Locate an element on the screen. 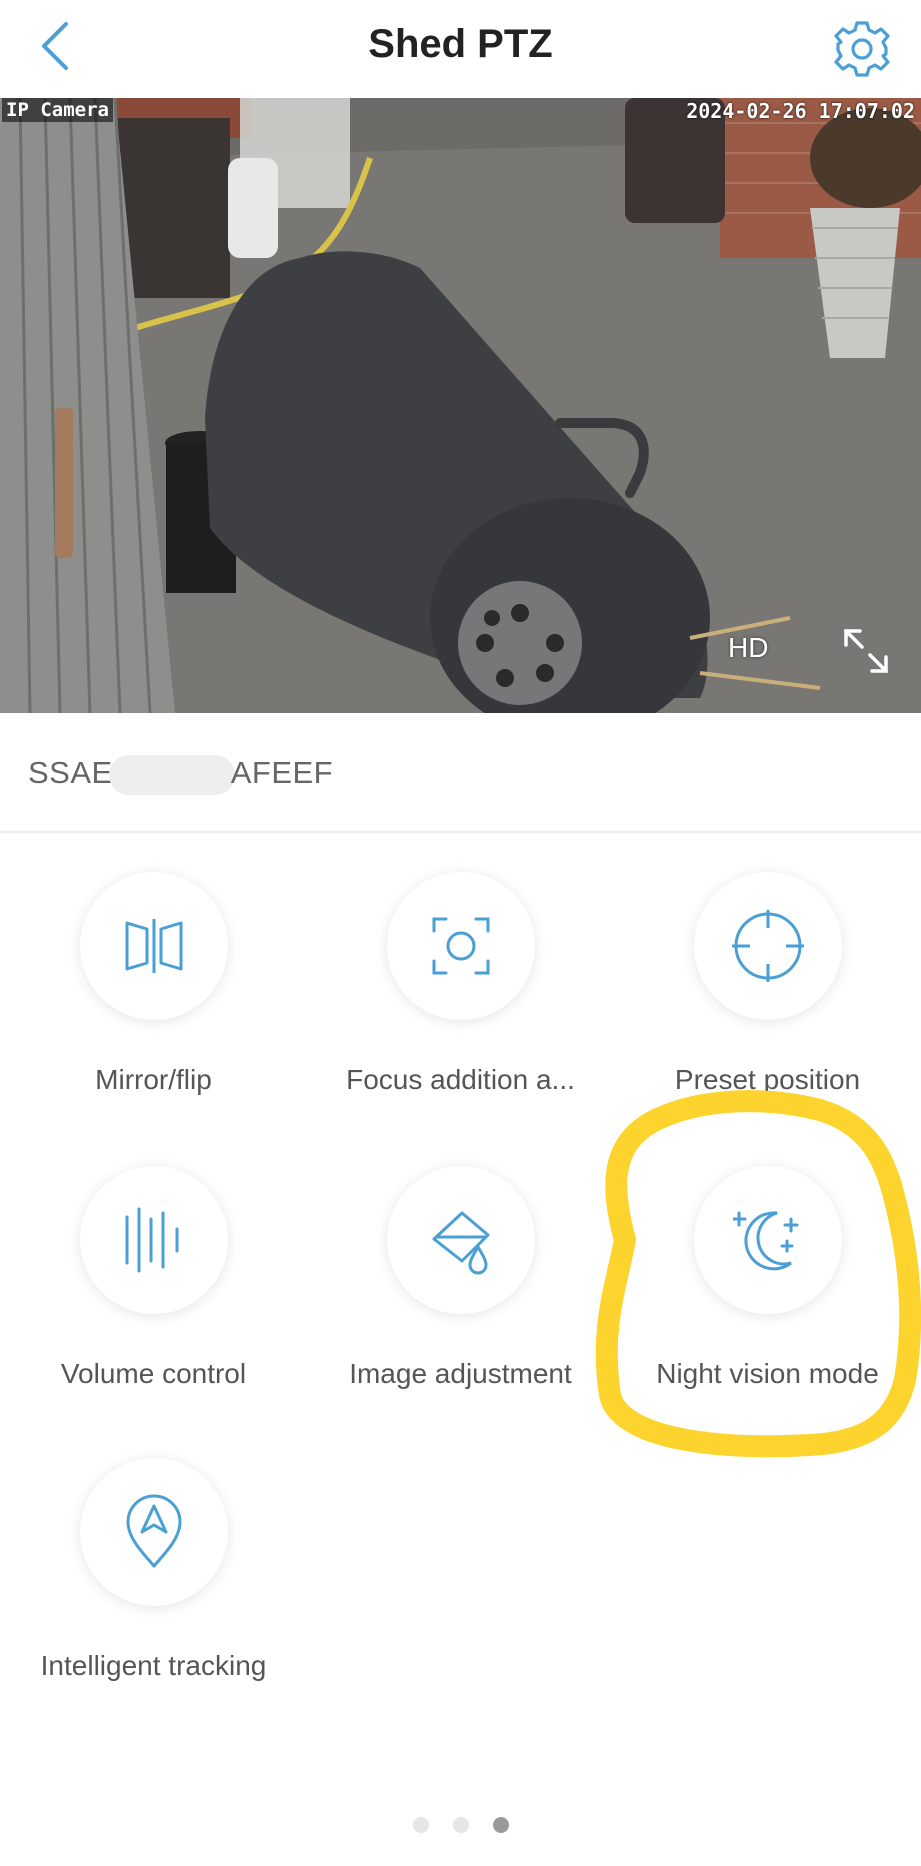  device-id-suffix: AFEEF is located at coordinates (282, 773).